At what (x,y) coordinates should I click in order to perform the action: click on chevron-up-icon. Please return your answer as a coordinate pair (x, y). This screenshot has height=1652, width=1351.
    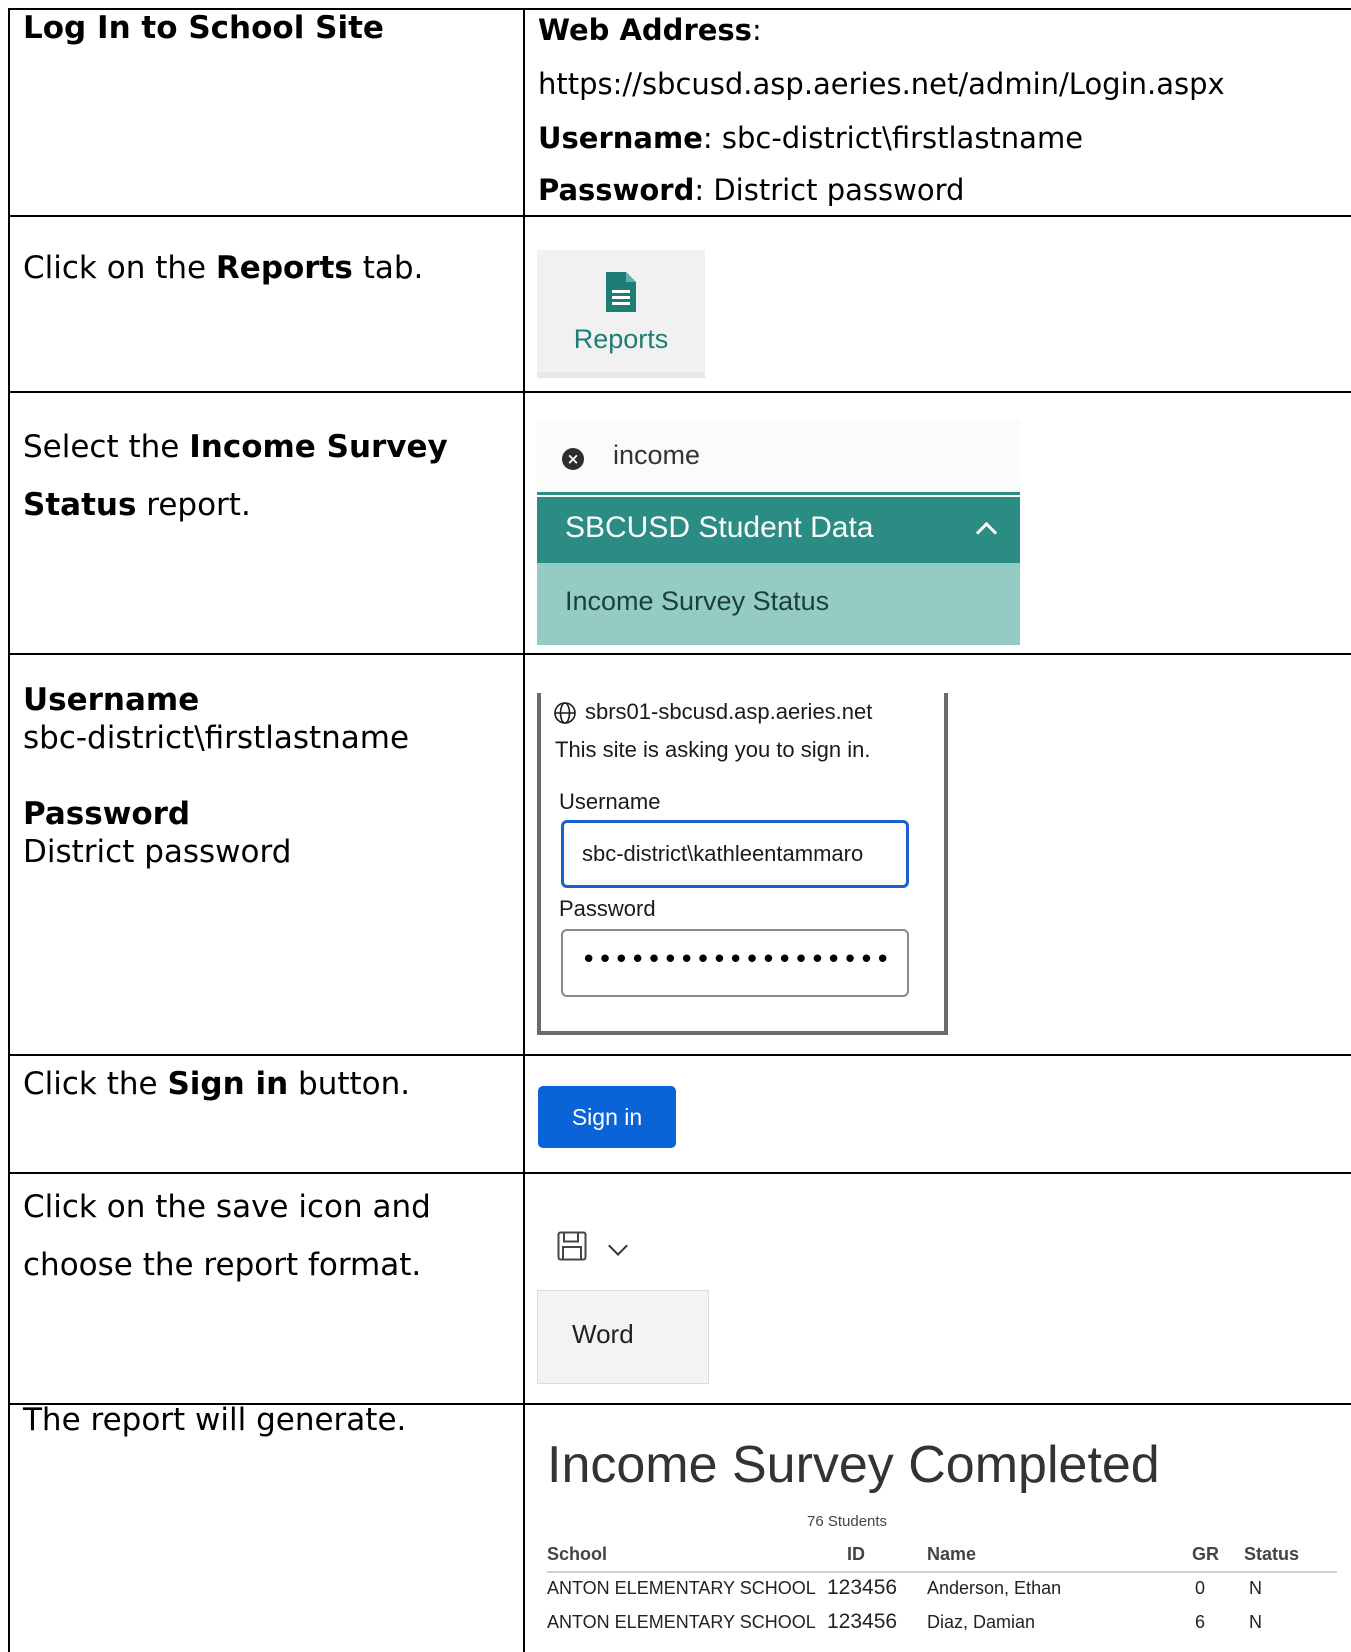
    Looking at the image, I should click on (986, 532).